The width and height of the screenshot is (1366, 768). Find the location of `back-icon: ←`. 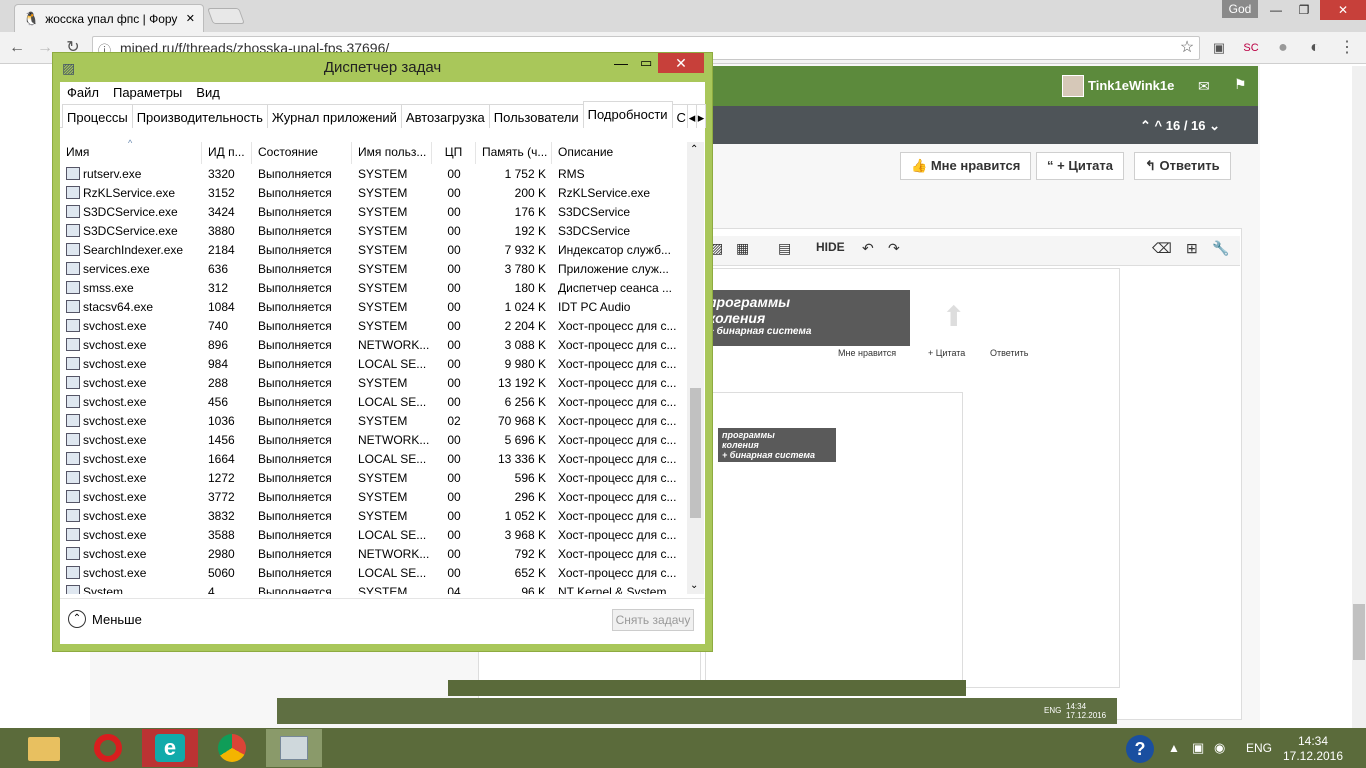

back-icon: ← is located at coordinates (17, 48).